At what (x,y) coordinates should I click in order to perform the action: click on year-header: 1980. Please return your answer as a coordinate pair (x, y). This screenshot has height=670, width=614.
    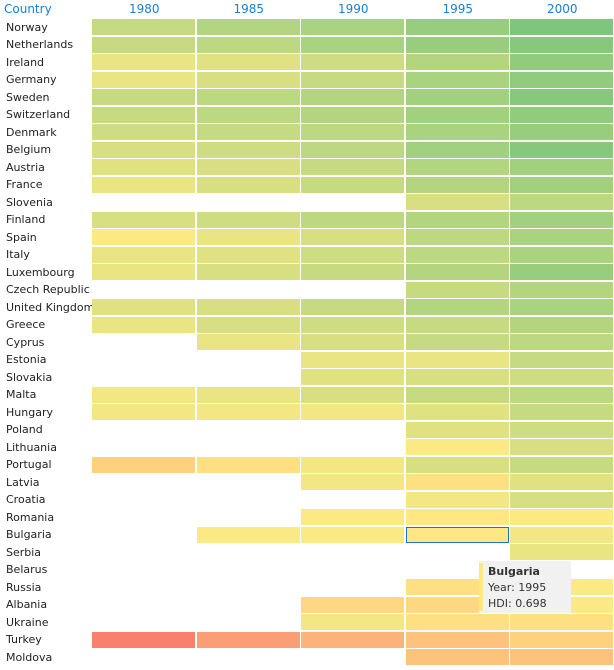
    Looking at the image, I should click on (144, 9).